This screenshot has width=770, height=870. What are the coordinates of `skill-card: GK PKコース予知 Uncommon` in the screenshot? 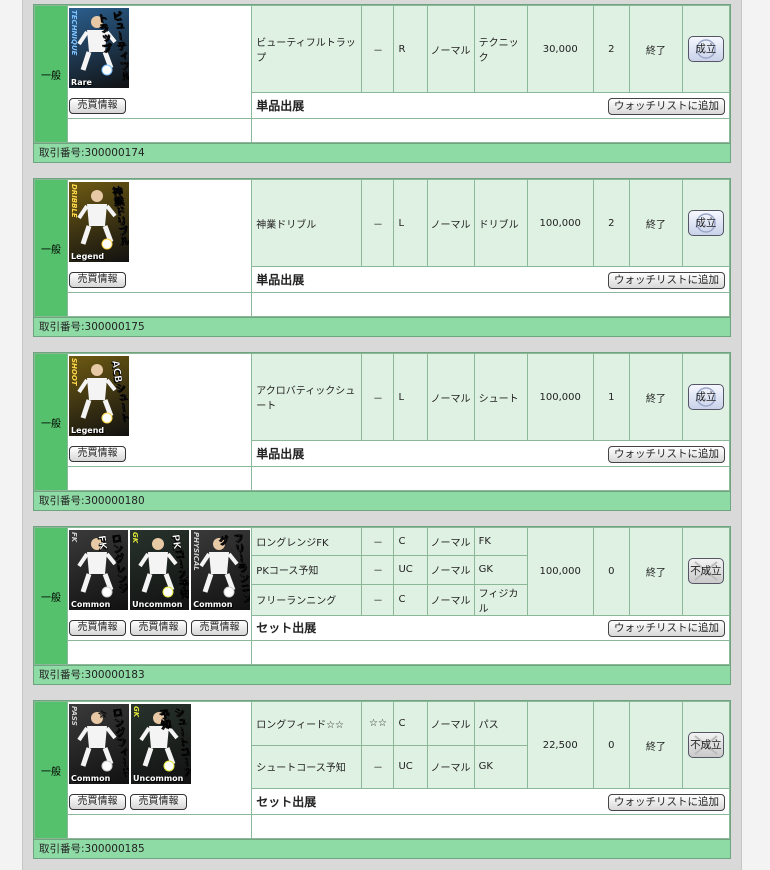 It's located at (160, 570).